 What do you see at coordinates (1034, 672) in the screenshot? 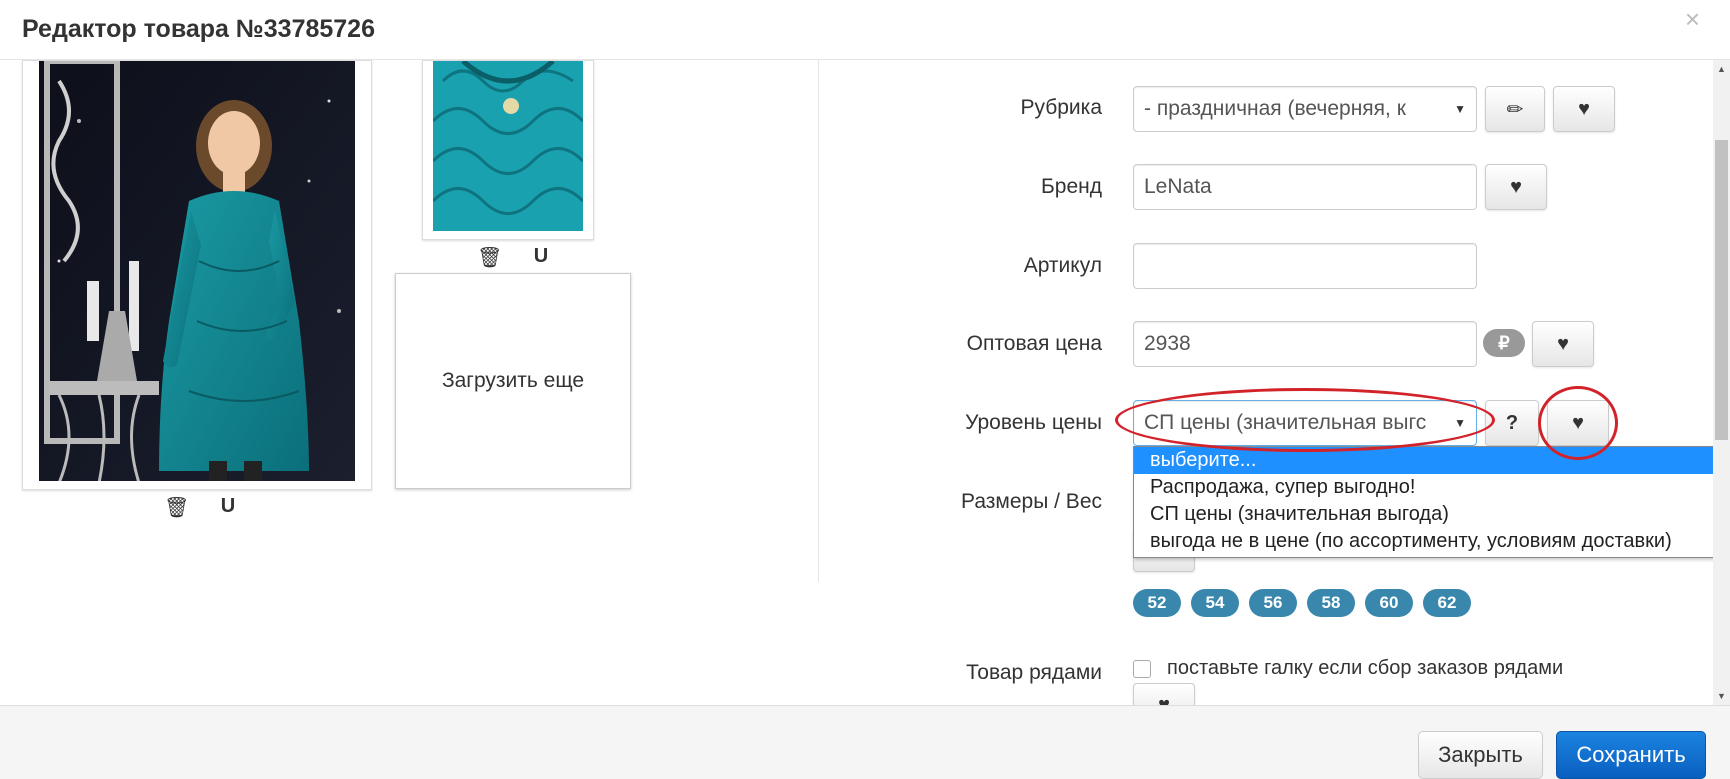
I see `rows-label: Товар рядами` at bounding box center [1034, 672].